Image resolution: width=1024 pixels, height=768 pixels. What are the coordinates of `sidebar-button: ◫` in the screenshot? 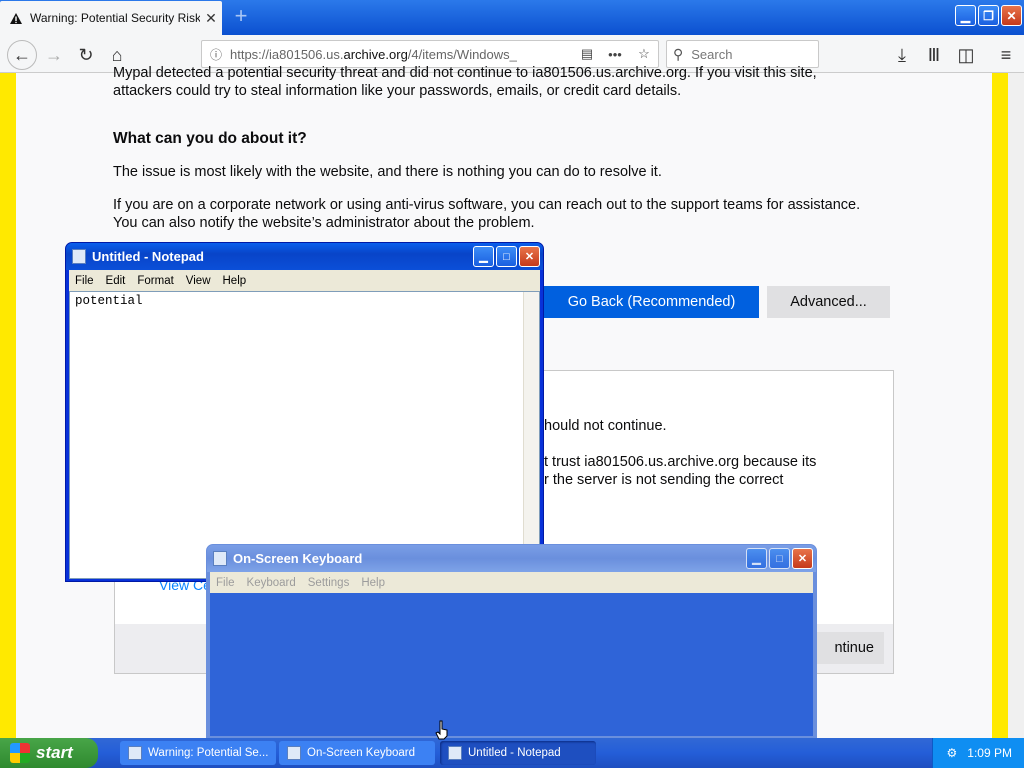 It's located at (966, 55).